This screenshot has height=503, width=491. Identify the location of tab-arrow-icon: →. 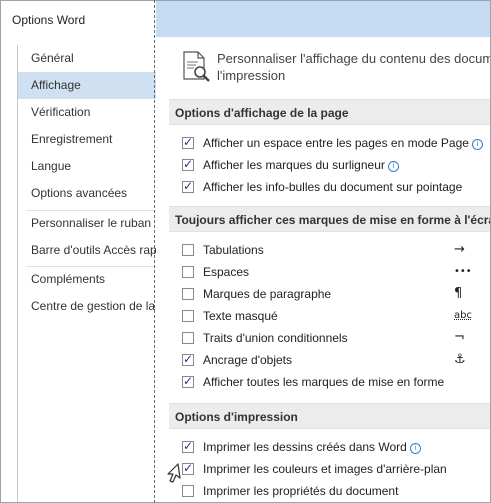
(459, 249).